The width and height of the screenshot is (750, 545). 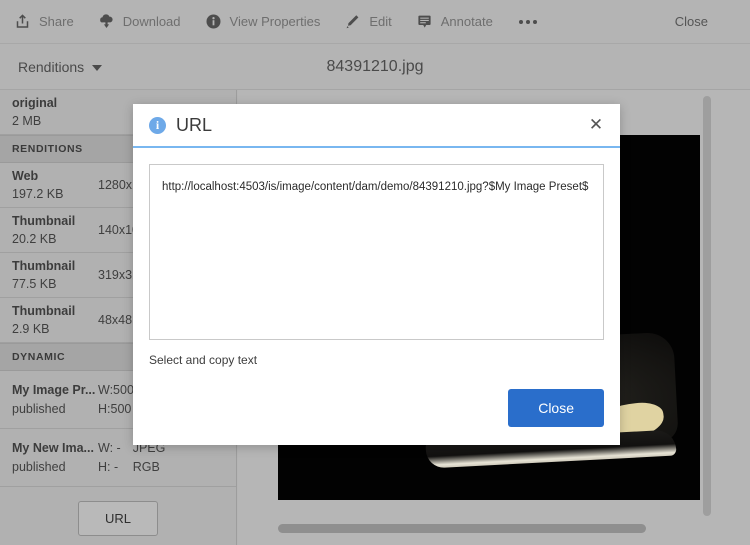 I want to click on dynamic-height: H:500, so click(x=115, y=408).